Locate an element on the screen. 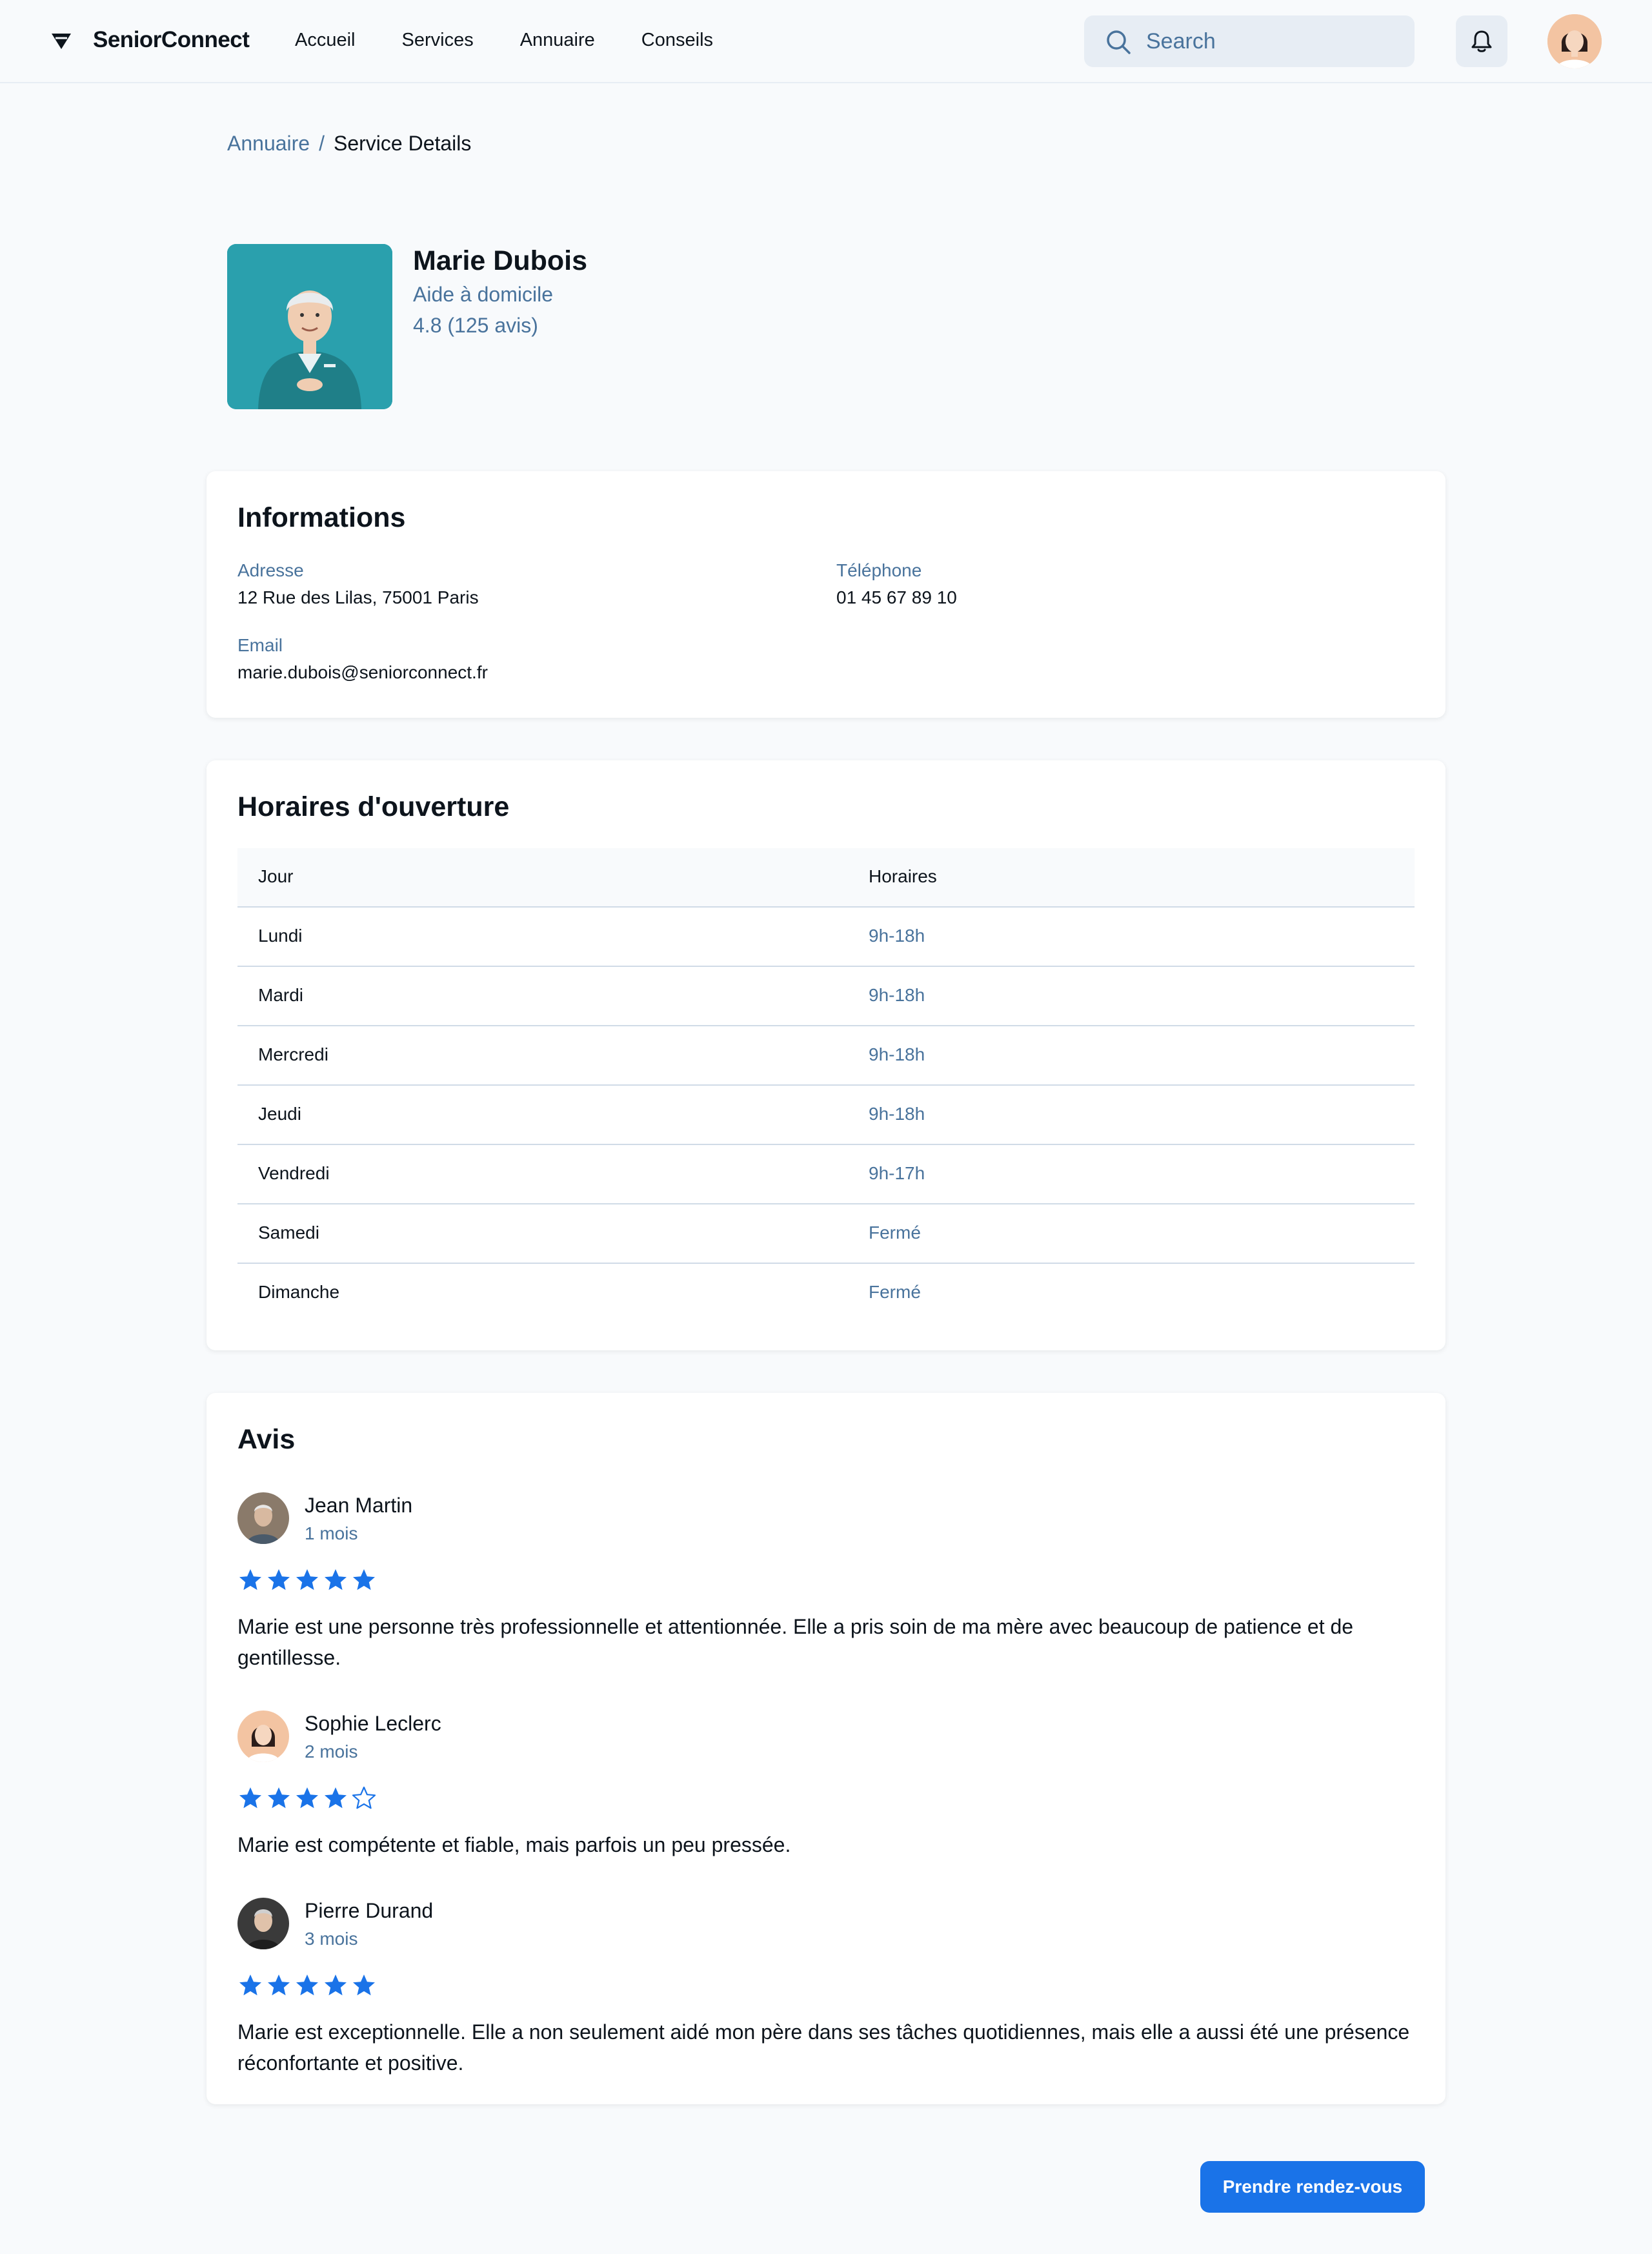 The image size is (1652, 2254). table-row: Lundi 9h-18h is located at coordinates (826, 938).